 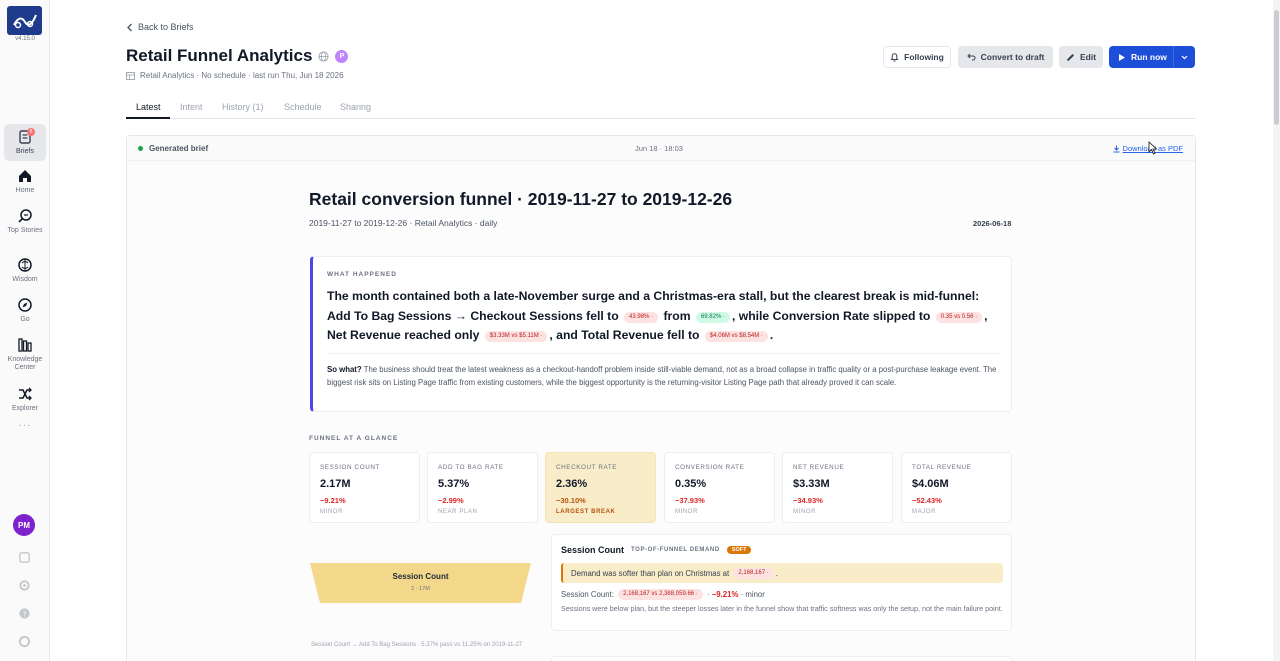 What do you see at coordinates (364, 487) in the screenshot?
I see `kpi-card-session-count: SESSION COUNT 2.17M −9.21% MINOR` at bounding box center [364, 487].